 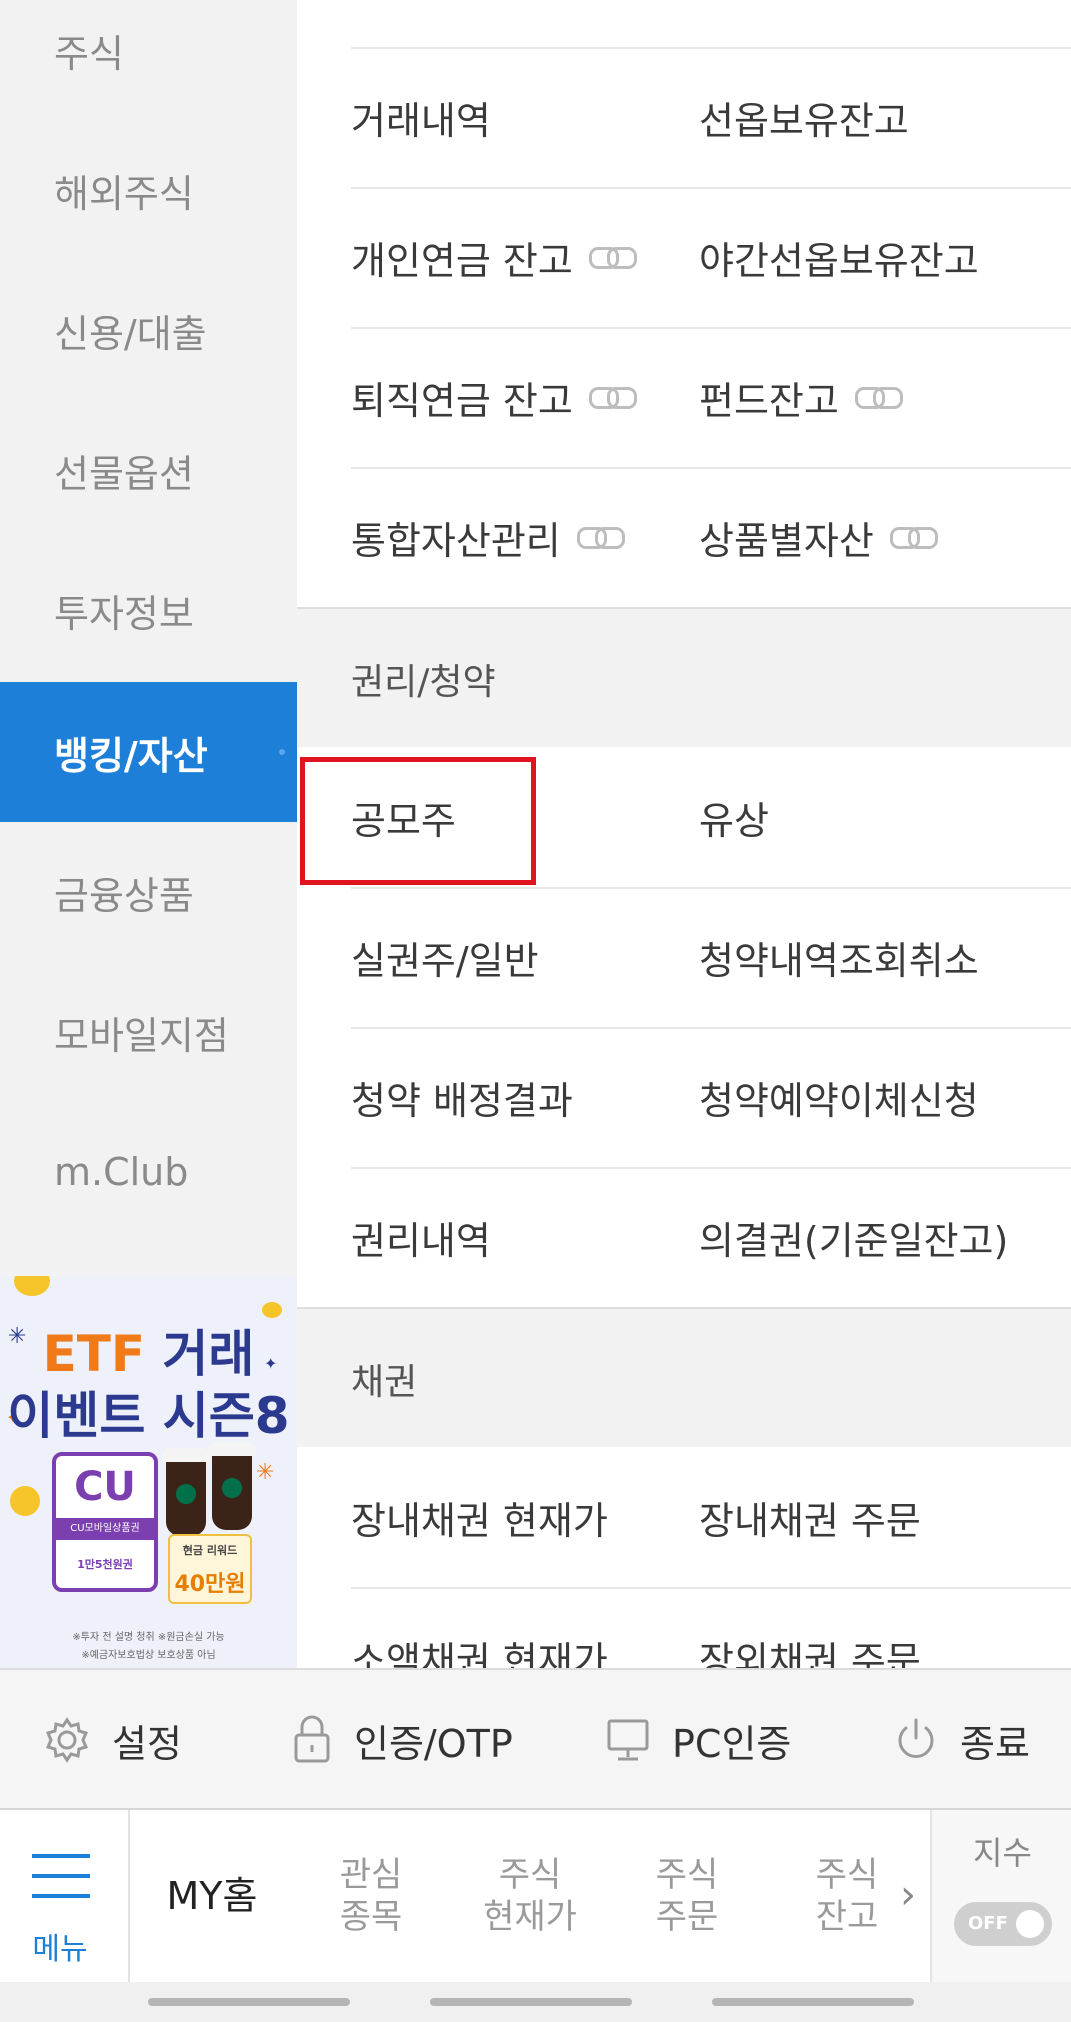 I want to click on banner-disclaimer: ※투자 전 설명 청취 ※원금손실 가능, so click(x=148, y=1637).